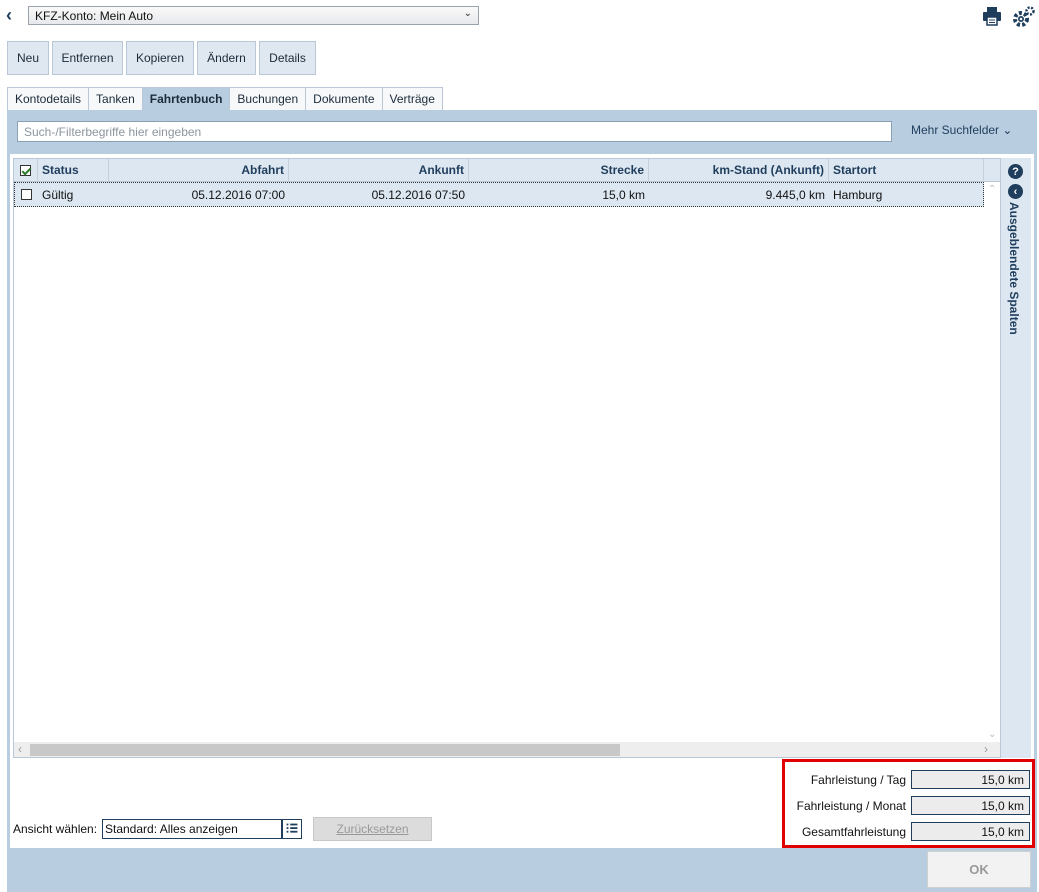  What do you see at coordinates (287, 58) in the screenshot?
I see `details-button: Details` at bounding box center [287, 58].